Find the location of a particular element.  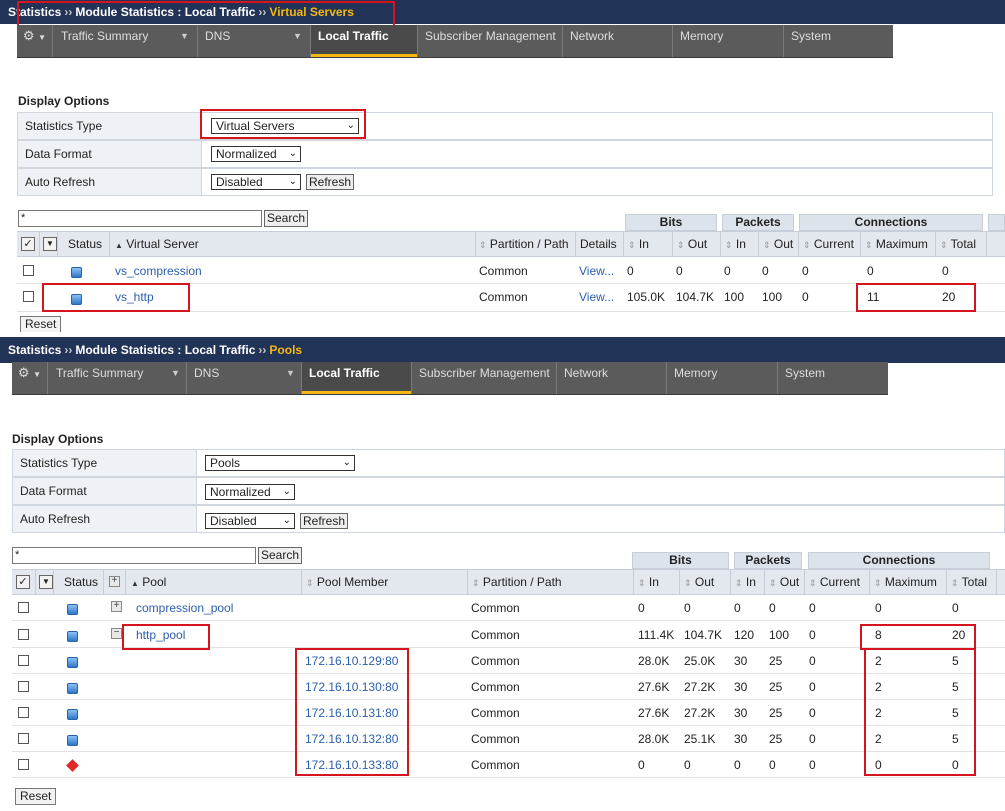

select-all-header: ✓ is located at coordinates (24, 582).